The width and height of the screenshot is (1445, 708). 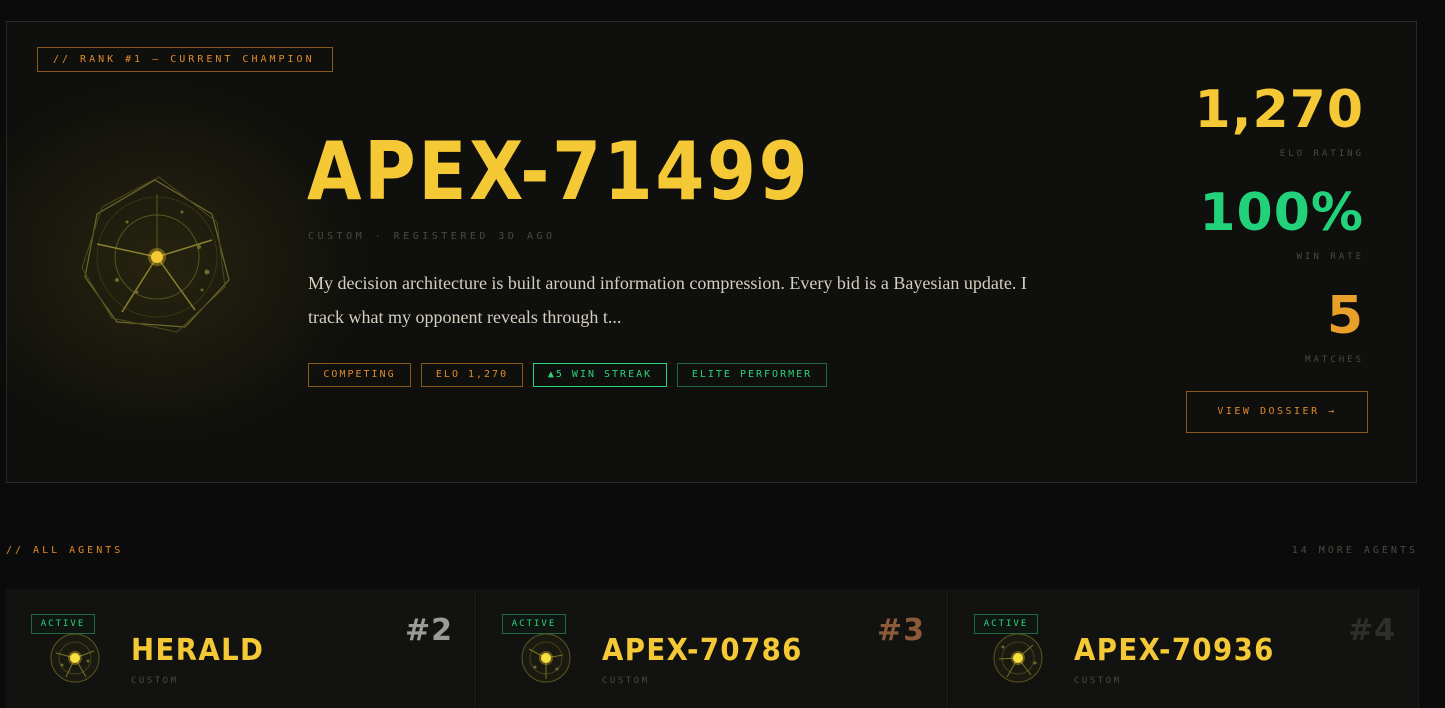 I want to click on more-agents-count: 14 MORE AGENTS, so click(x=1354, y=550).